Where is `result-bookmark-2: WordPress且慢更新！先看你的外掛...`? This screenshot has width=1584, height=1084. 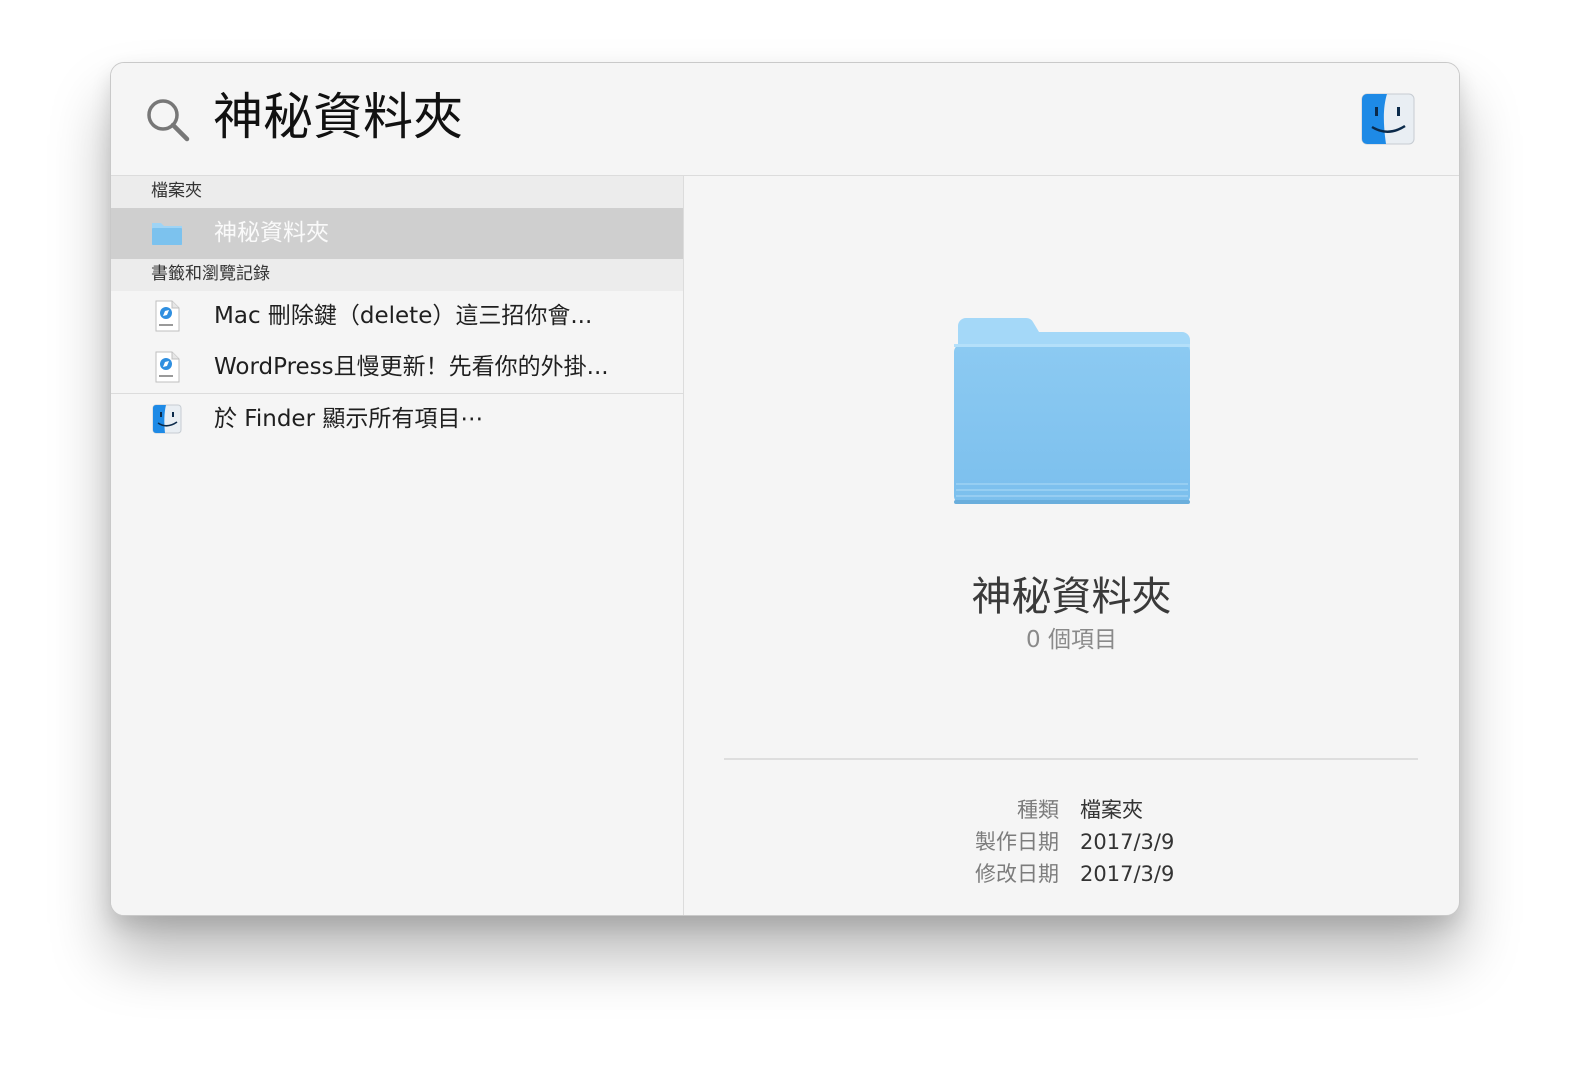 result-bookmark-2: WordPress且慢更新！先看你的外掛... is located at coordinates (397, 367).